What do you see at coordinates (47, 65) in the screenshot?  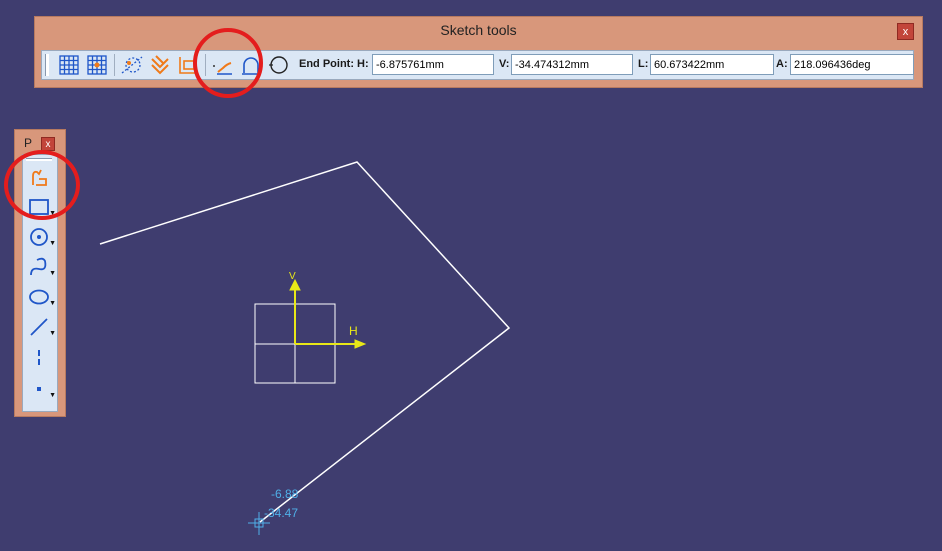 I see `toolbar-grip` at bounding box center [47, 65].